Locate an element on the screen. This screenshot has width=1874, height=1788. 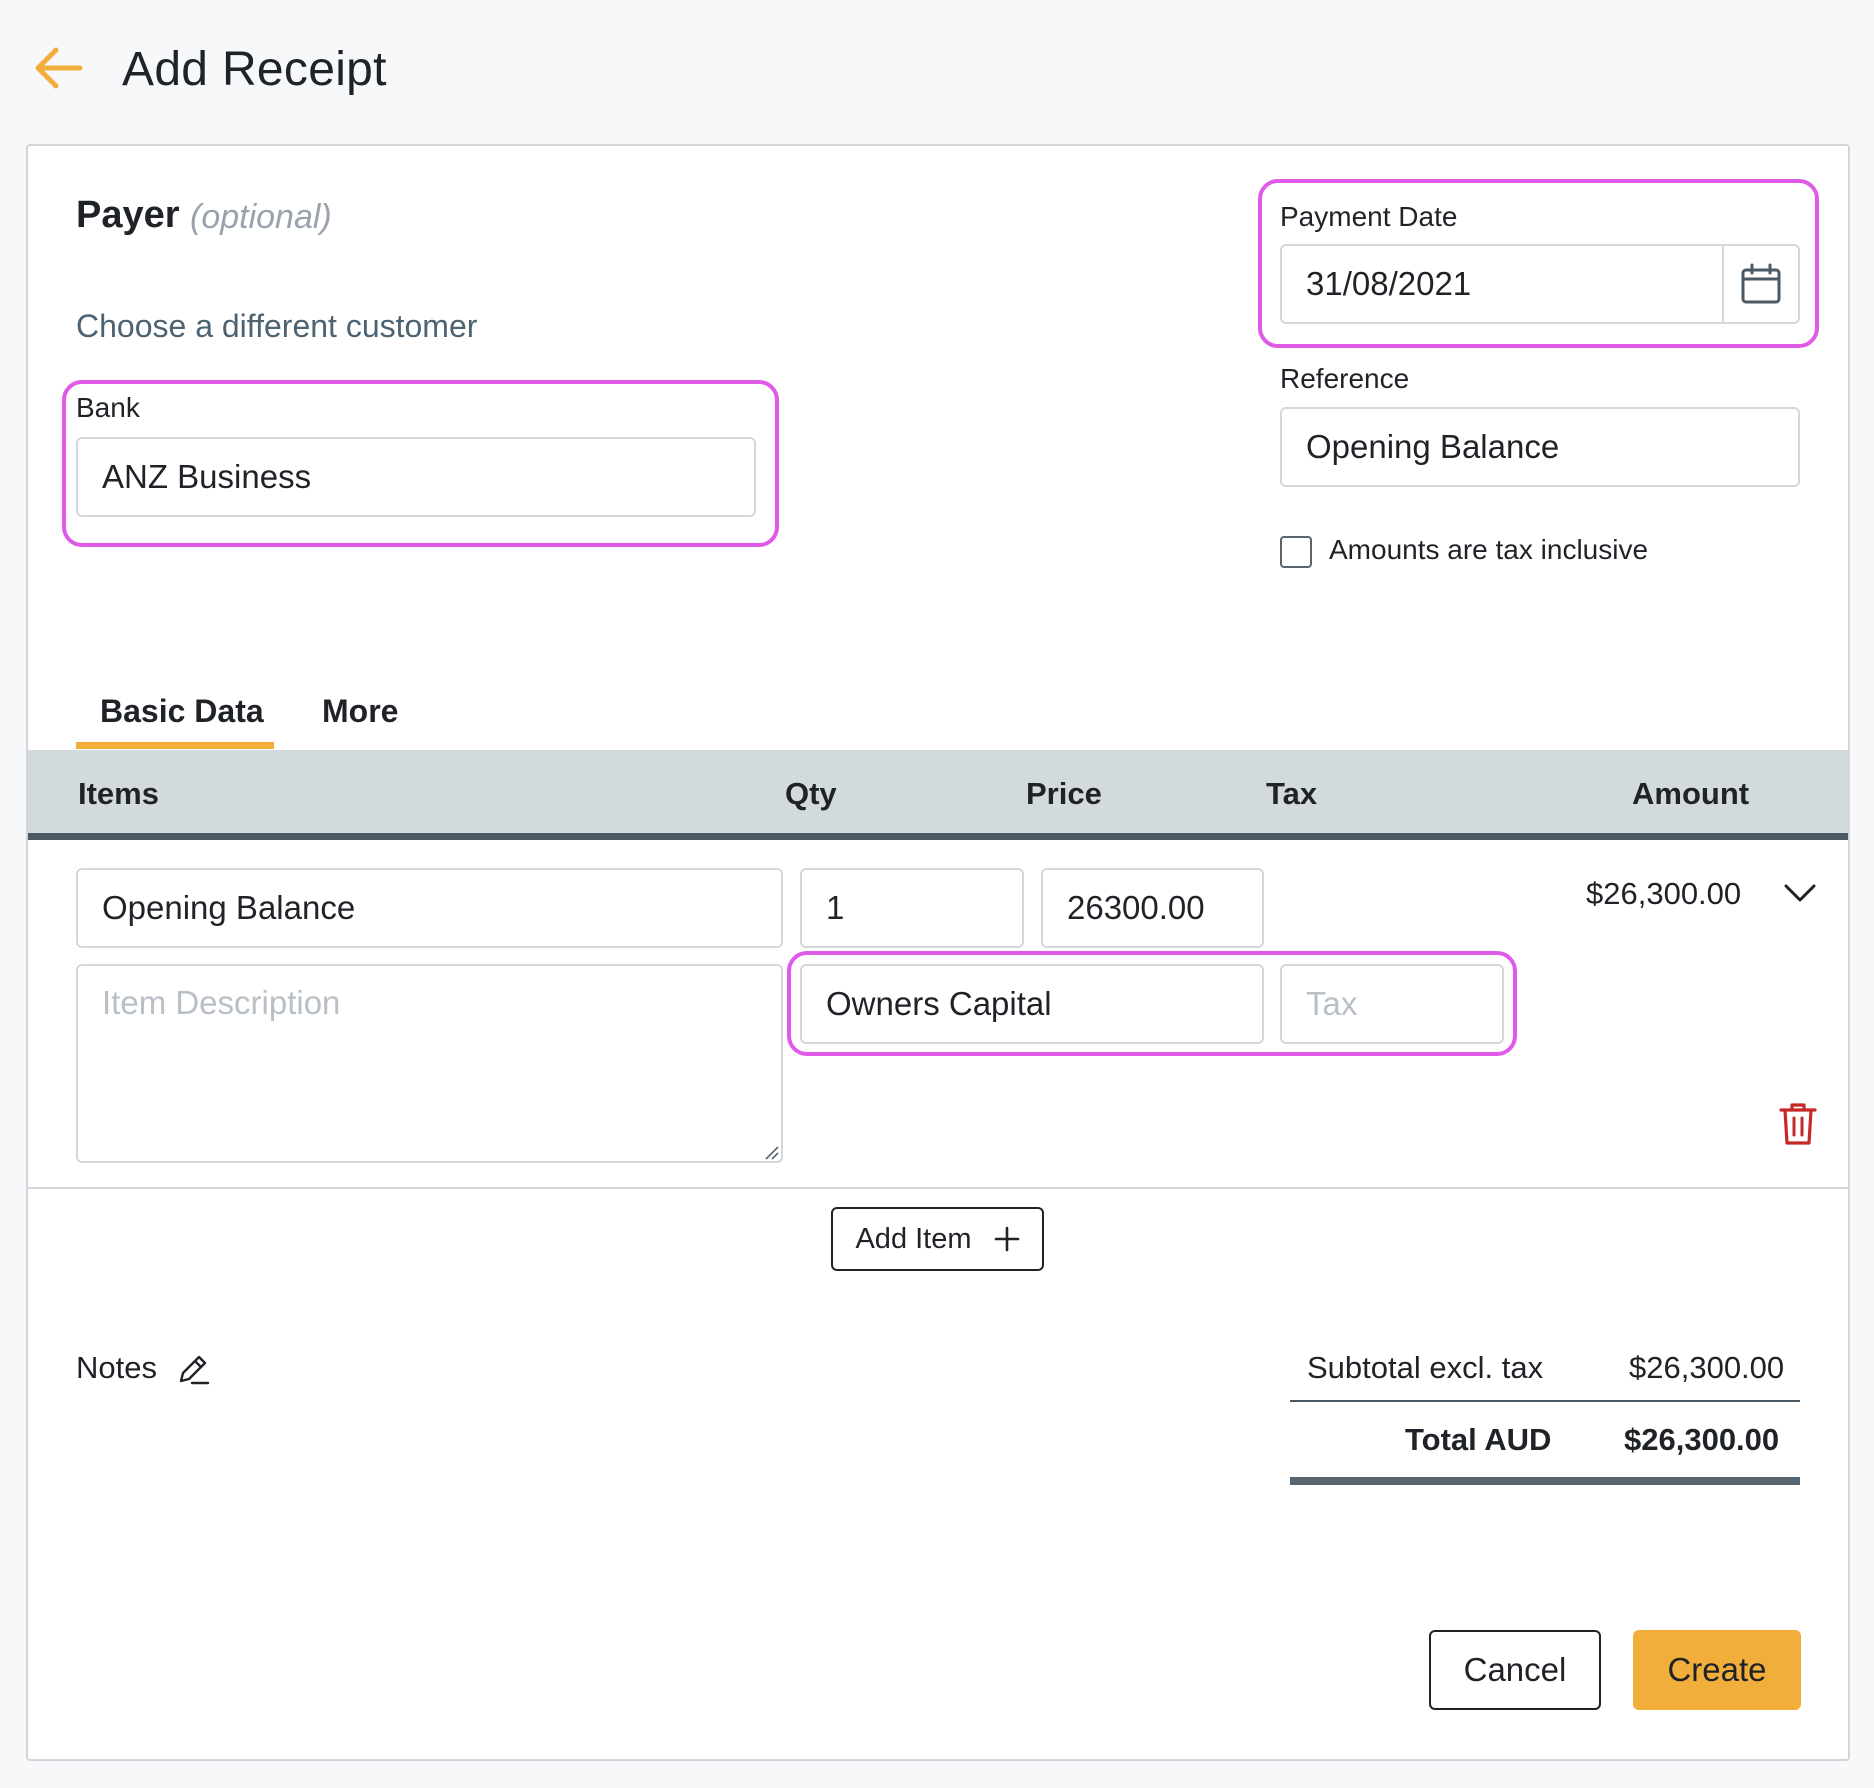
column-header-items: Items is located at coordinates (118, 793).